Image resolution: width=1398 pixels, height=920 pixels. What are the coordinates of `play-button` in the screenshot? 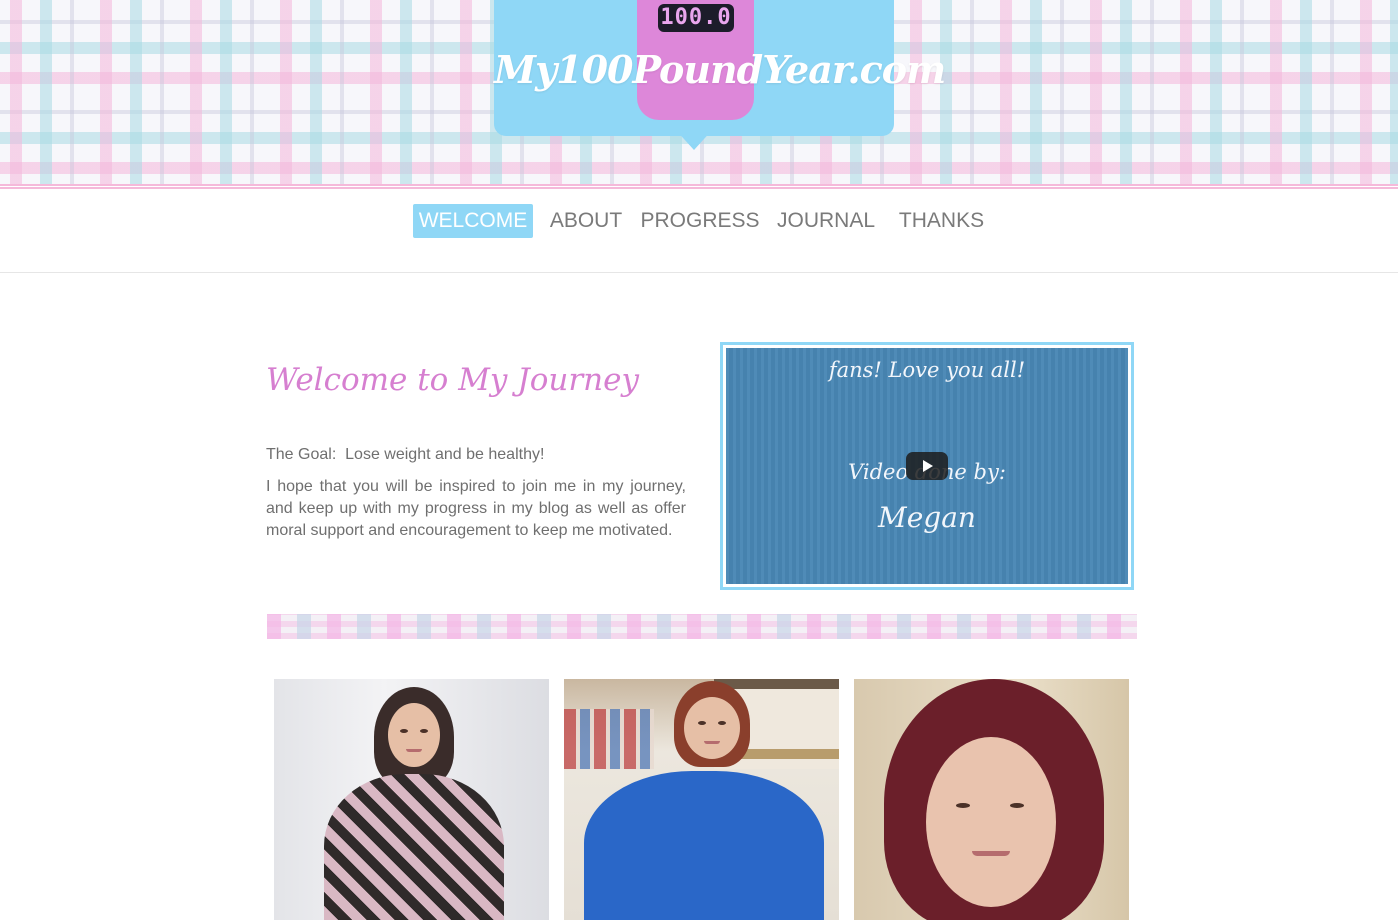 It's located at (927, 466).